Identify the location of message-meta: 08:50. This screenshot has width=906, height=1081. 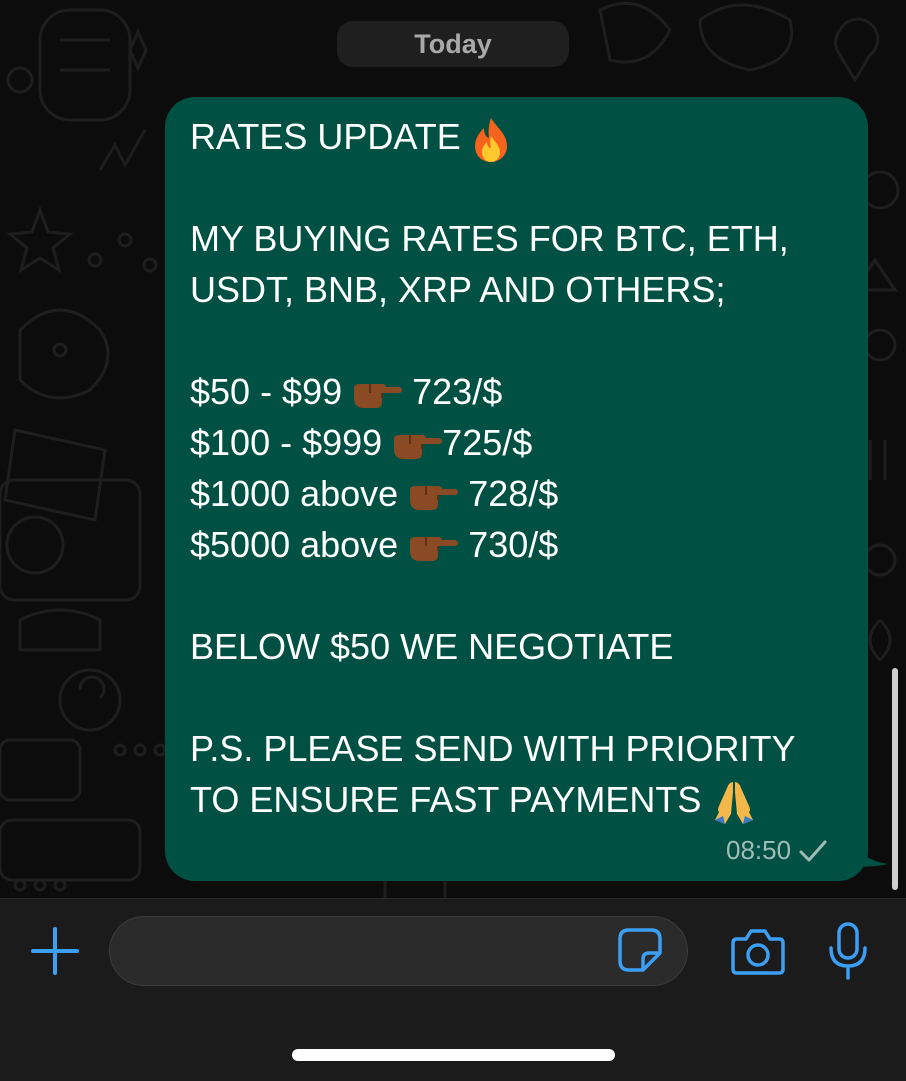
(777, 850).